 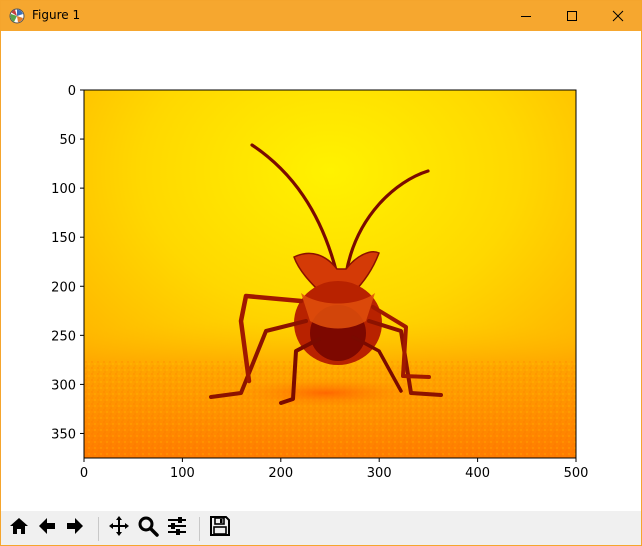 I want to click on navigation-toolbar, so click(x=321, y=528).